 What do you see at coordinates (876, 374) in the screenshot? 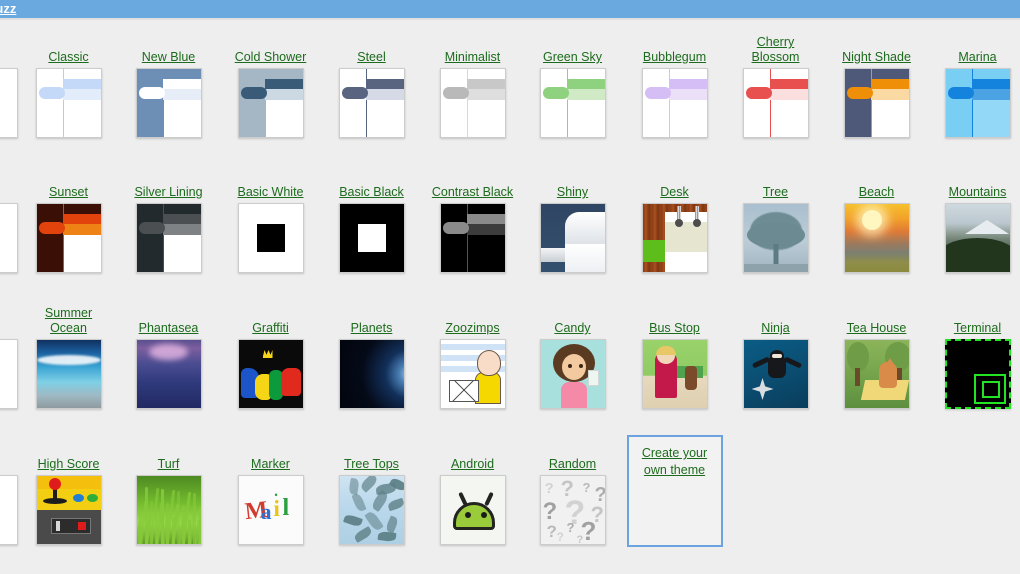
I see `theme-thumbnail-tea-house` at bounding box center [876, 374].